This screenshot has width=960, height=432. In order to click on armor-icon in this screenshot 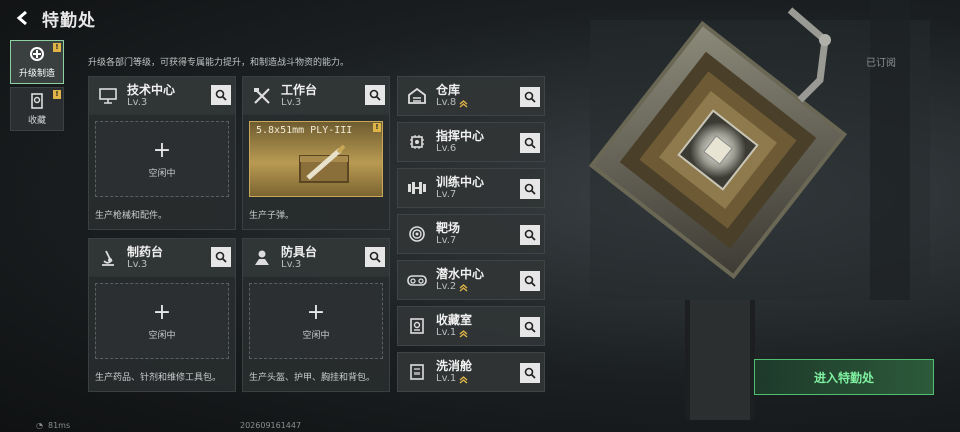, I will do `click(262, 257)`.